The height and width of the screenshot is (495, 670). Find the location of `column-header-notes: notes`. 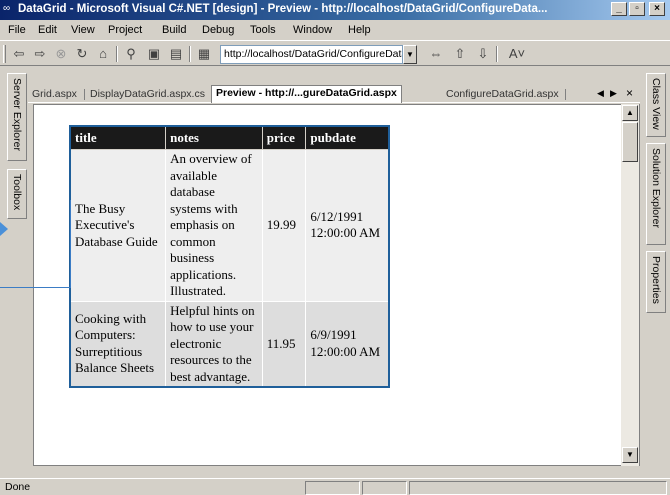

column-header-notes: notes is located at coordinates (214, 137).